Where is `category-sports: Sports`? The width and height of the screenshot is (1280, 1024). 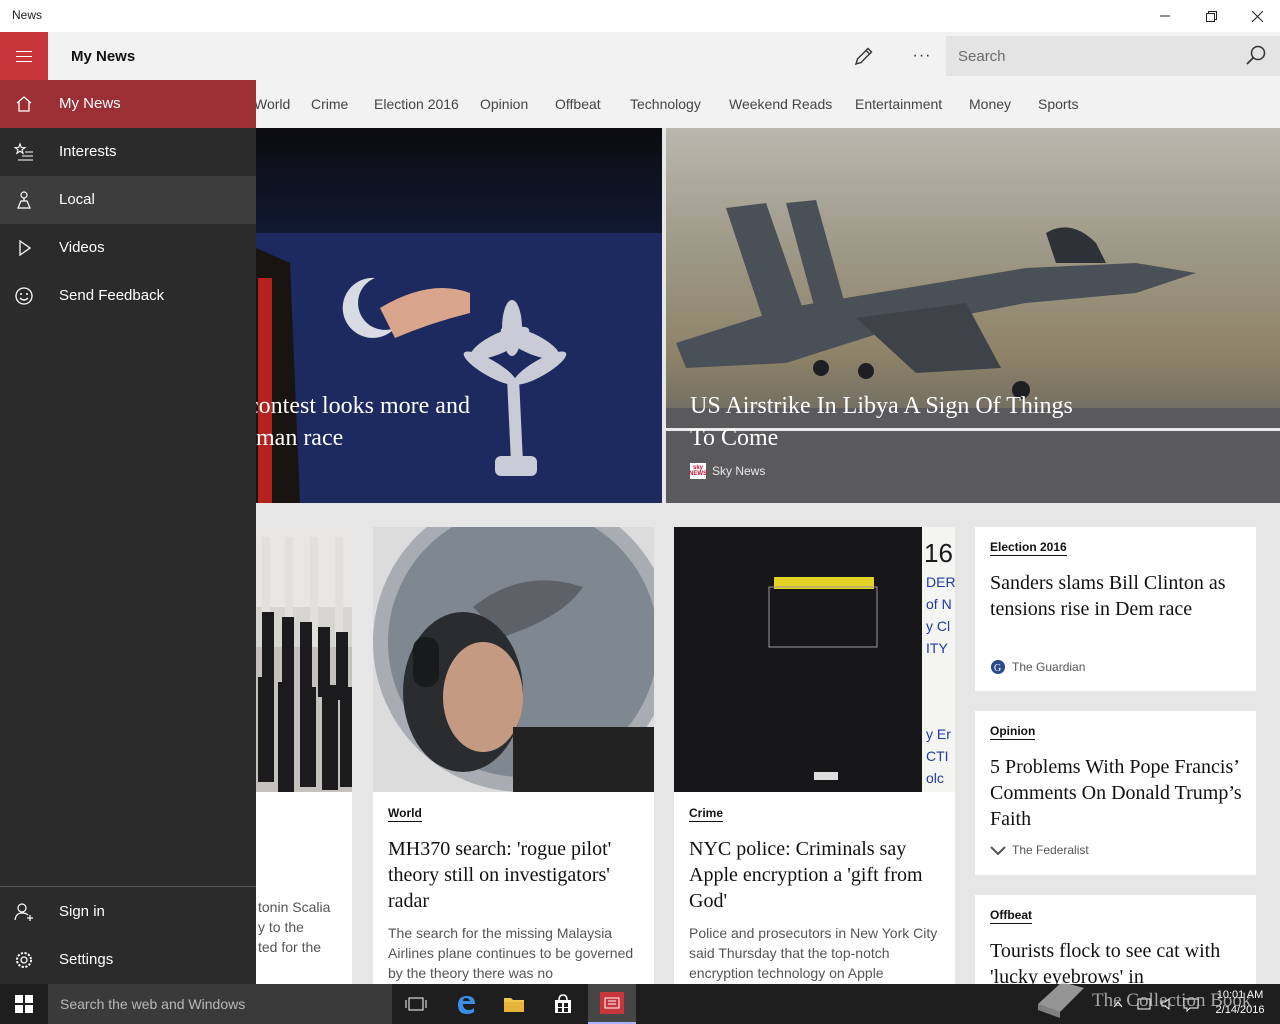
category-sports: Sports is located at coordinates (1058, 104).